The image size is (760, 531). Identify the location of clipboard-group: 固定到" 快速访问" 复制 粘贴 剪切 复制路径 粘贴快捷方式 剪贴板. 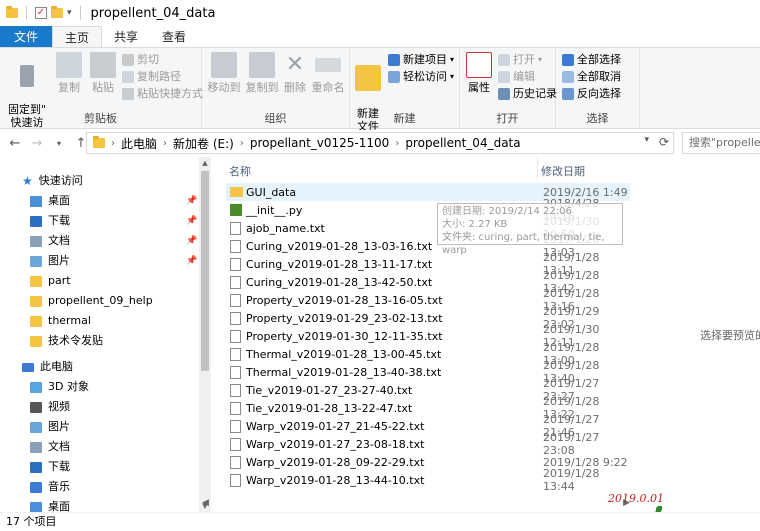
(101, 95).